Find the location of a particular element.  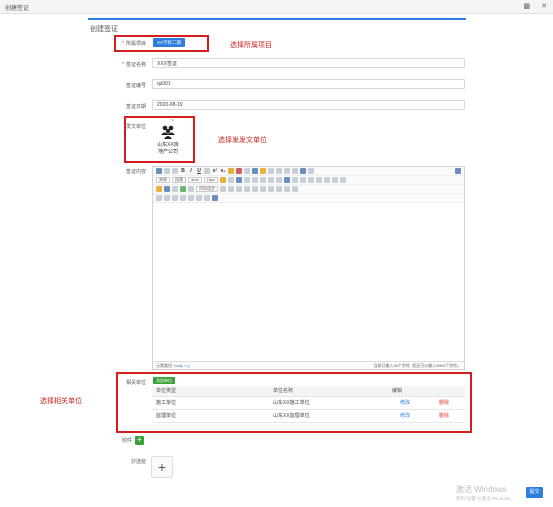

accent-bar is located at coordinates (277, 19).